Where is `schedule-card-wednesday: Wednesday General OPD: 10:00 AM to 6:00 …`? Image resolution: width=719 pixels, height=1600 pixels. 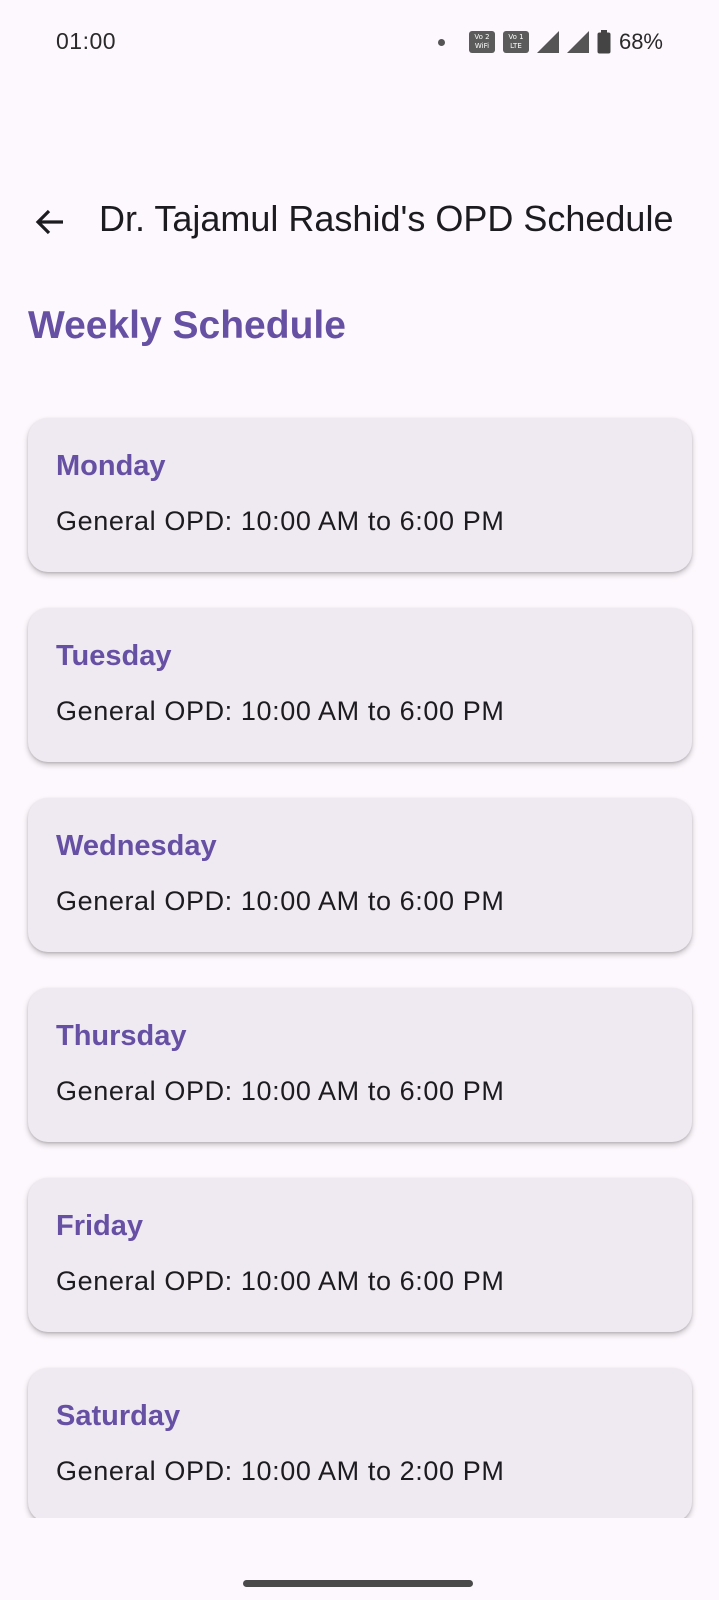
schedule-card-wednesday: Wednesday General OPD: 10:00 AM to 6:00 … is located at coordinates (360, 875).